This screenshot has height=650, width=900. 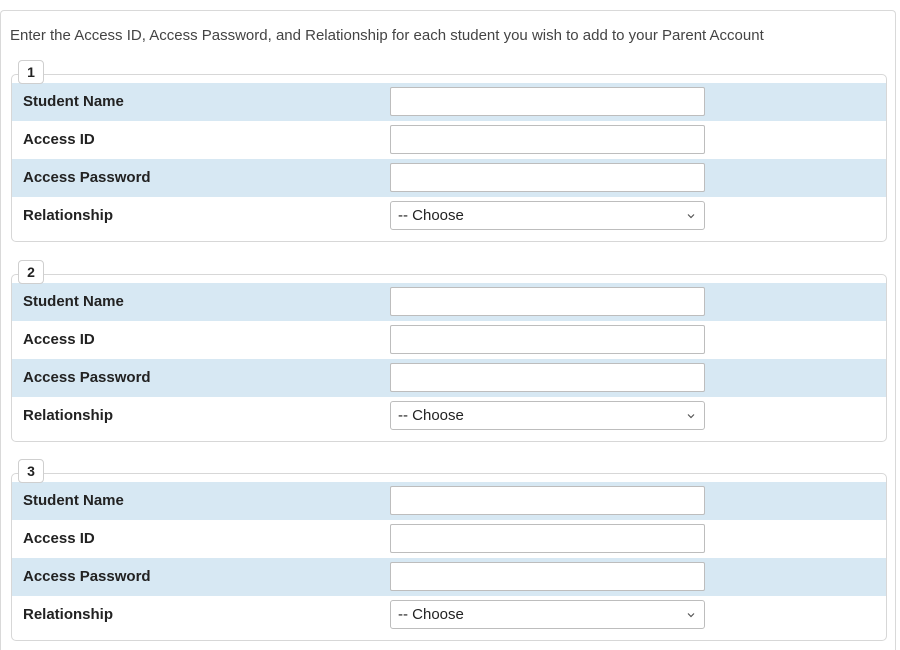 I want to click on student-number-badge: 2, so click(x=31, y=272).